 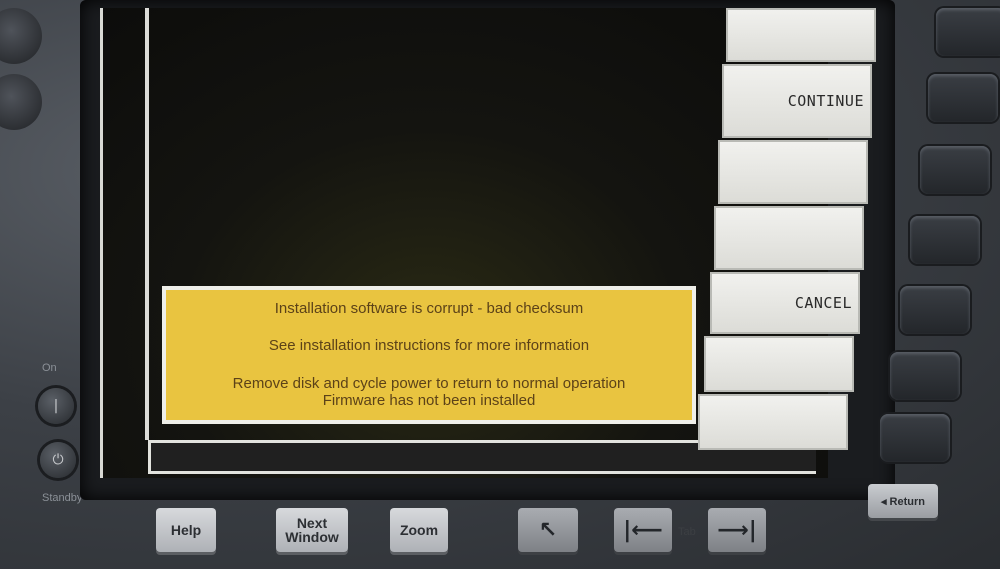 I want to click on tab-label: Tab, so click(x=687, y=532).